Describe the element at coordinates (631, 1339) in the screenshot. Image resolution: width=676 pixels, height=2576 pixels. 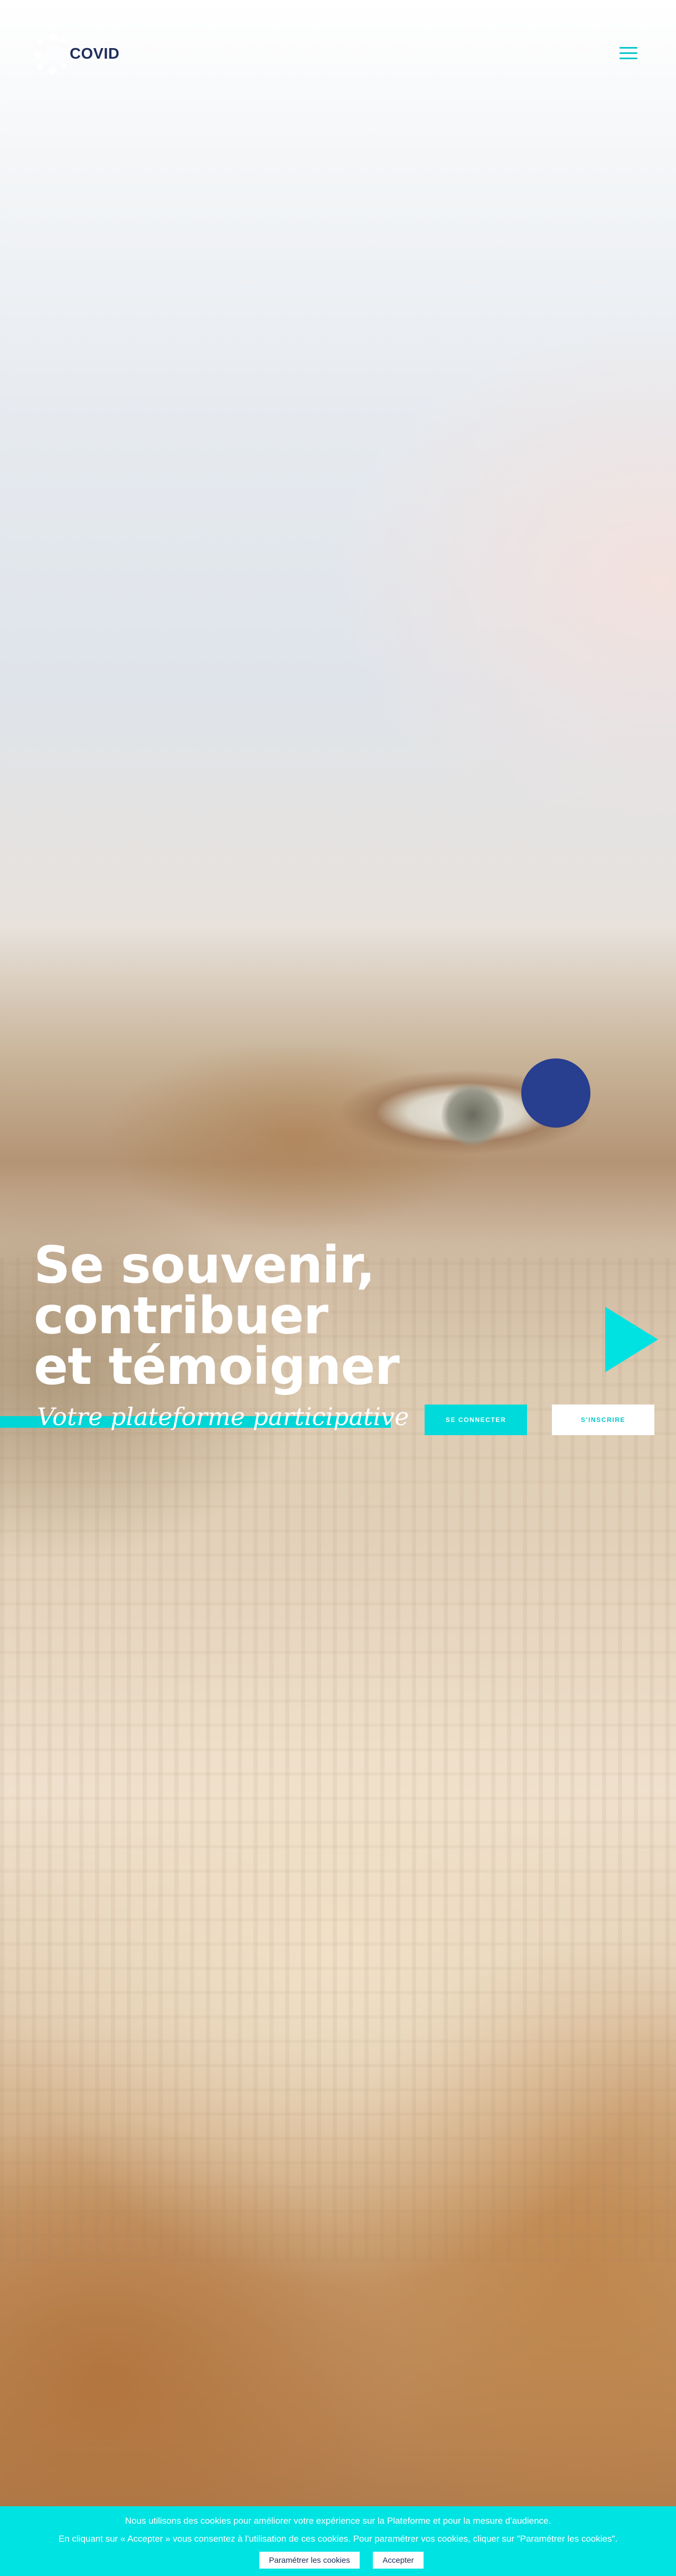
I see `play-triangle-icon` at that location.